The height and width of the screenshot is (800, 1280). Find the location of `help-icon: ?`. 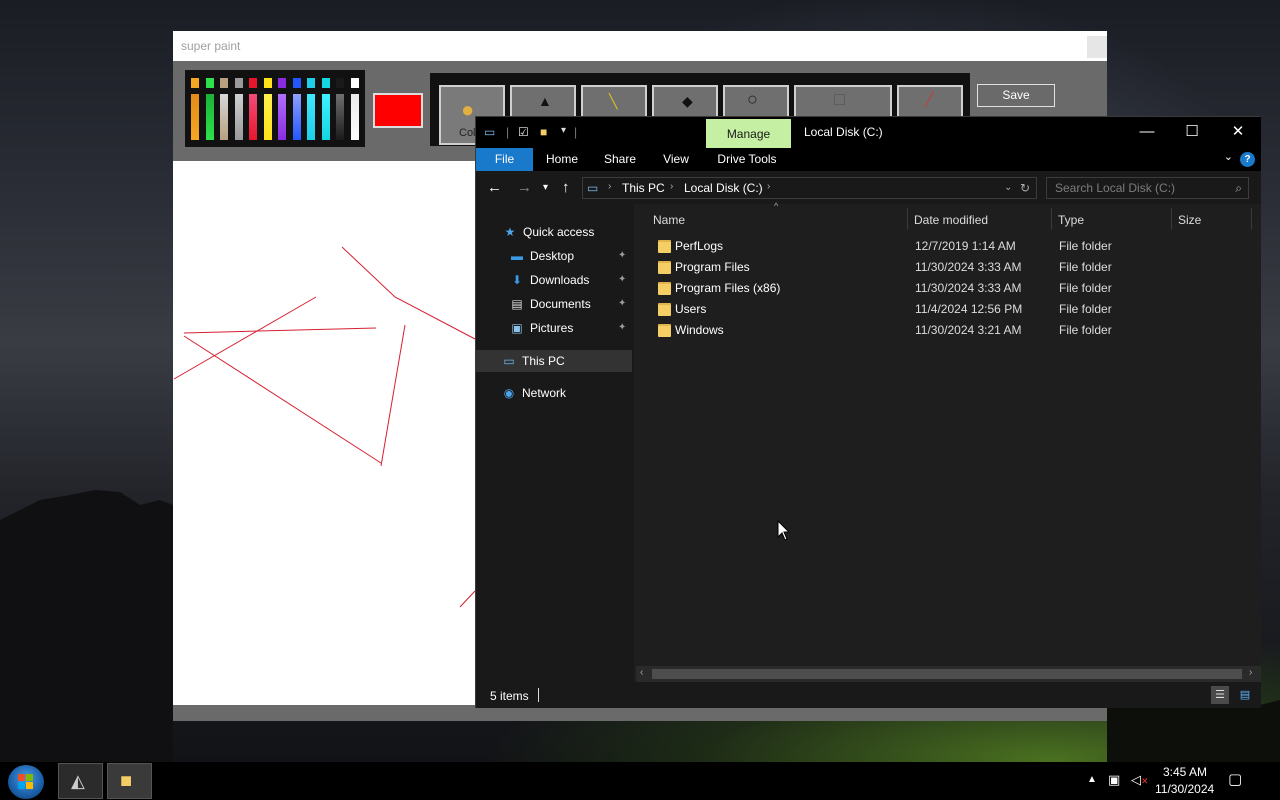

help-icon: ? is located at coordinates (1247, 159).